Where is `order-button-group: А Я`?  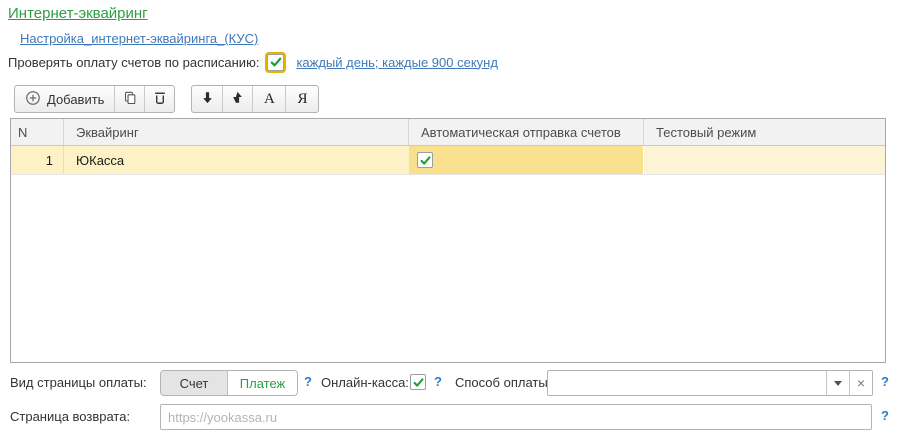 order-button-group: А Я is located at coordinates (255, 99).